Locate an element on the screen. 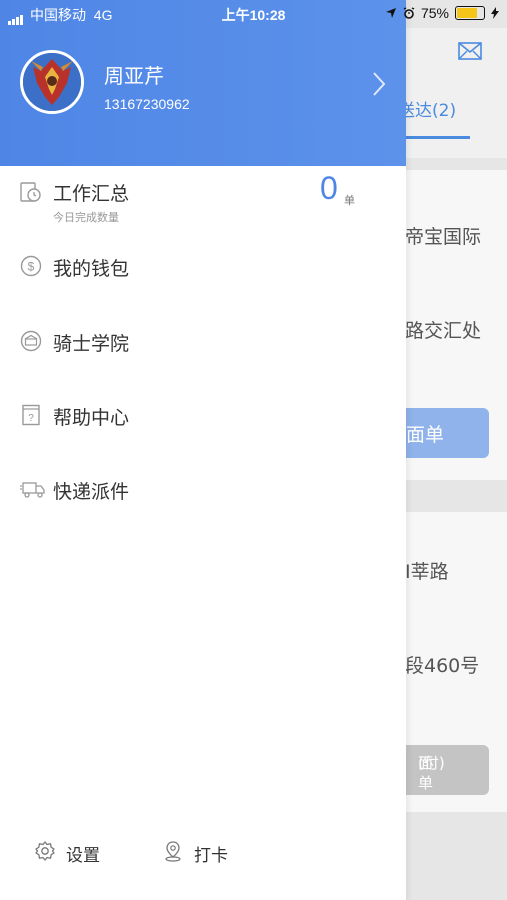  status-right: 75% is located at coordinates (442, 13).